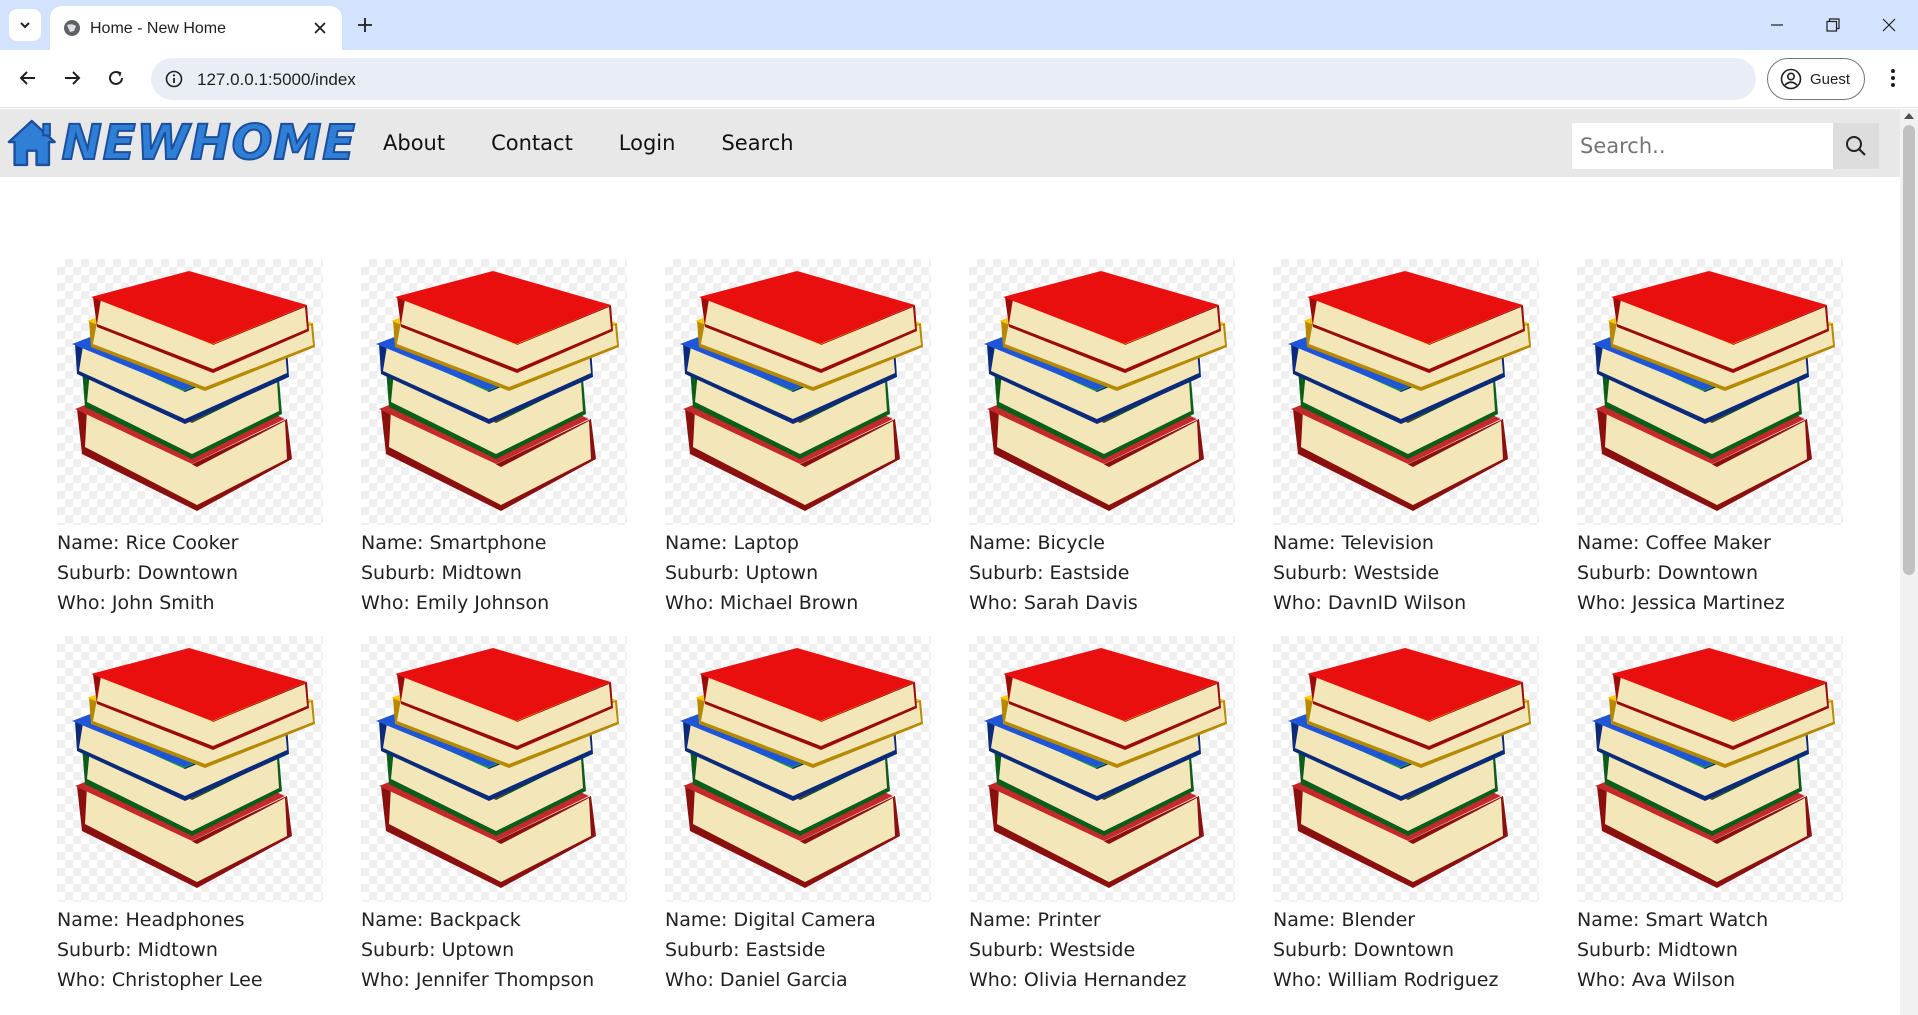 The width and height of the screenshot is (1918, 1015). I want to click on profile-label: Guest, so click(1830, 79).